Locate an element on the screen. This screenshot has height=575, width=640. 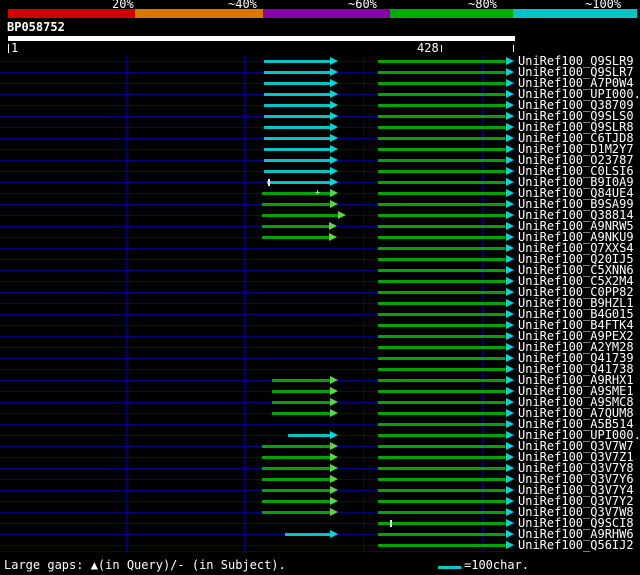
hit-label: UniRef100_Q56IJ2 is located at coordinates (576, 545).